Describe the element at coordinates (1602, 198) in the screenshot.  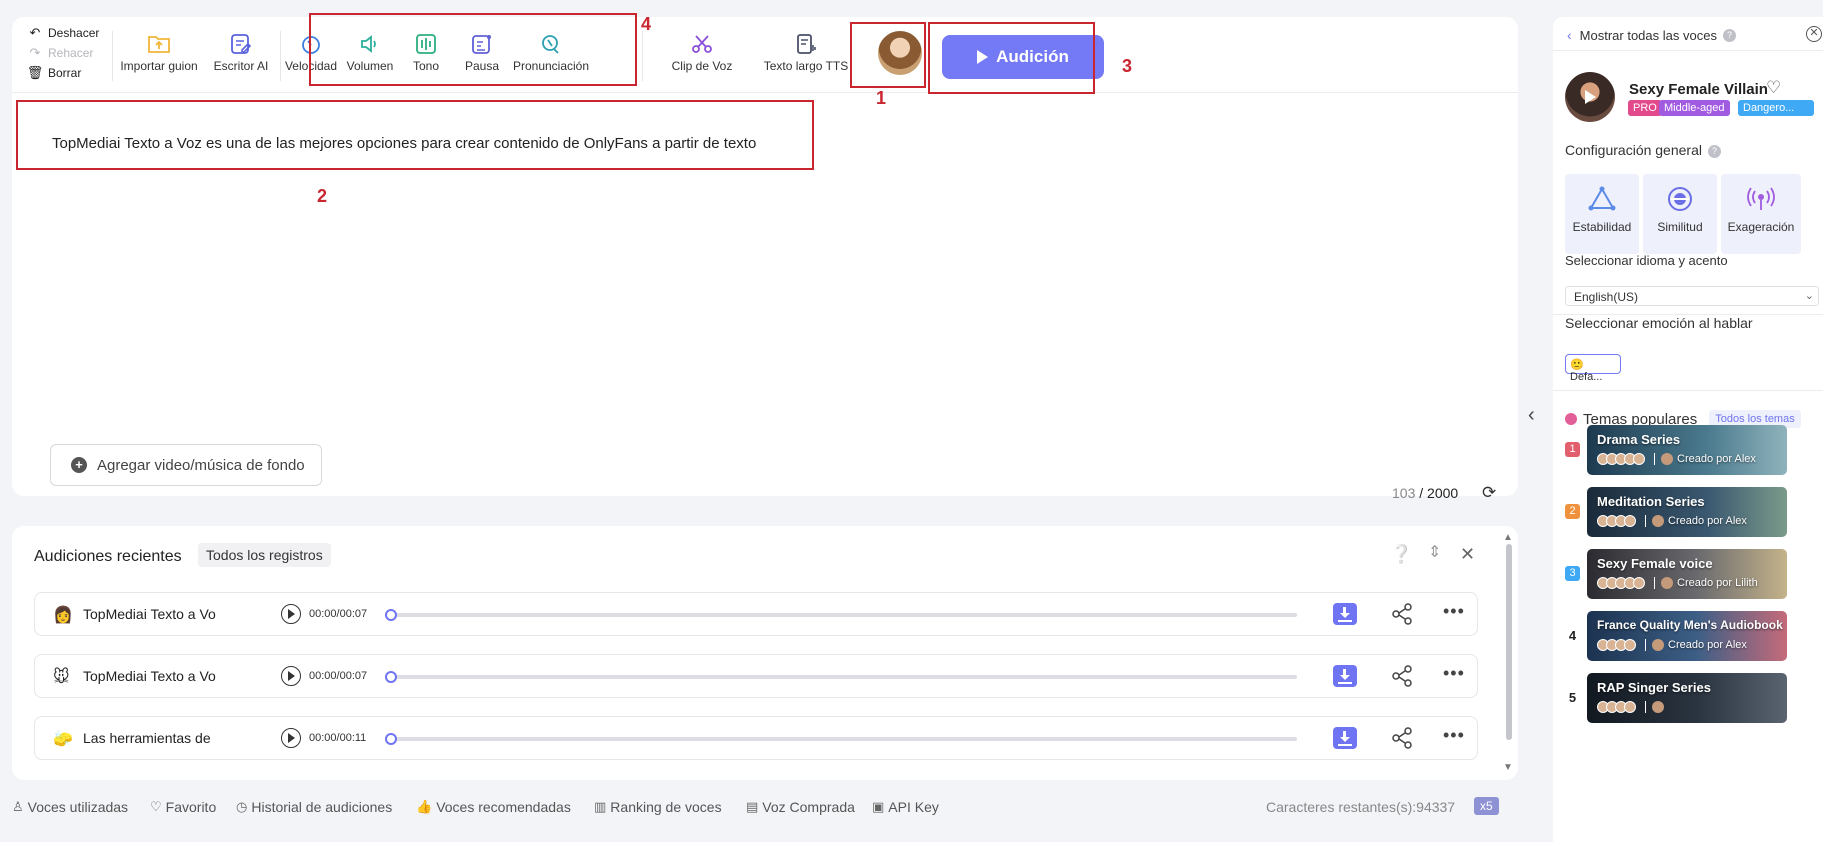
I see `triangle-icon` at that location.